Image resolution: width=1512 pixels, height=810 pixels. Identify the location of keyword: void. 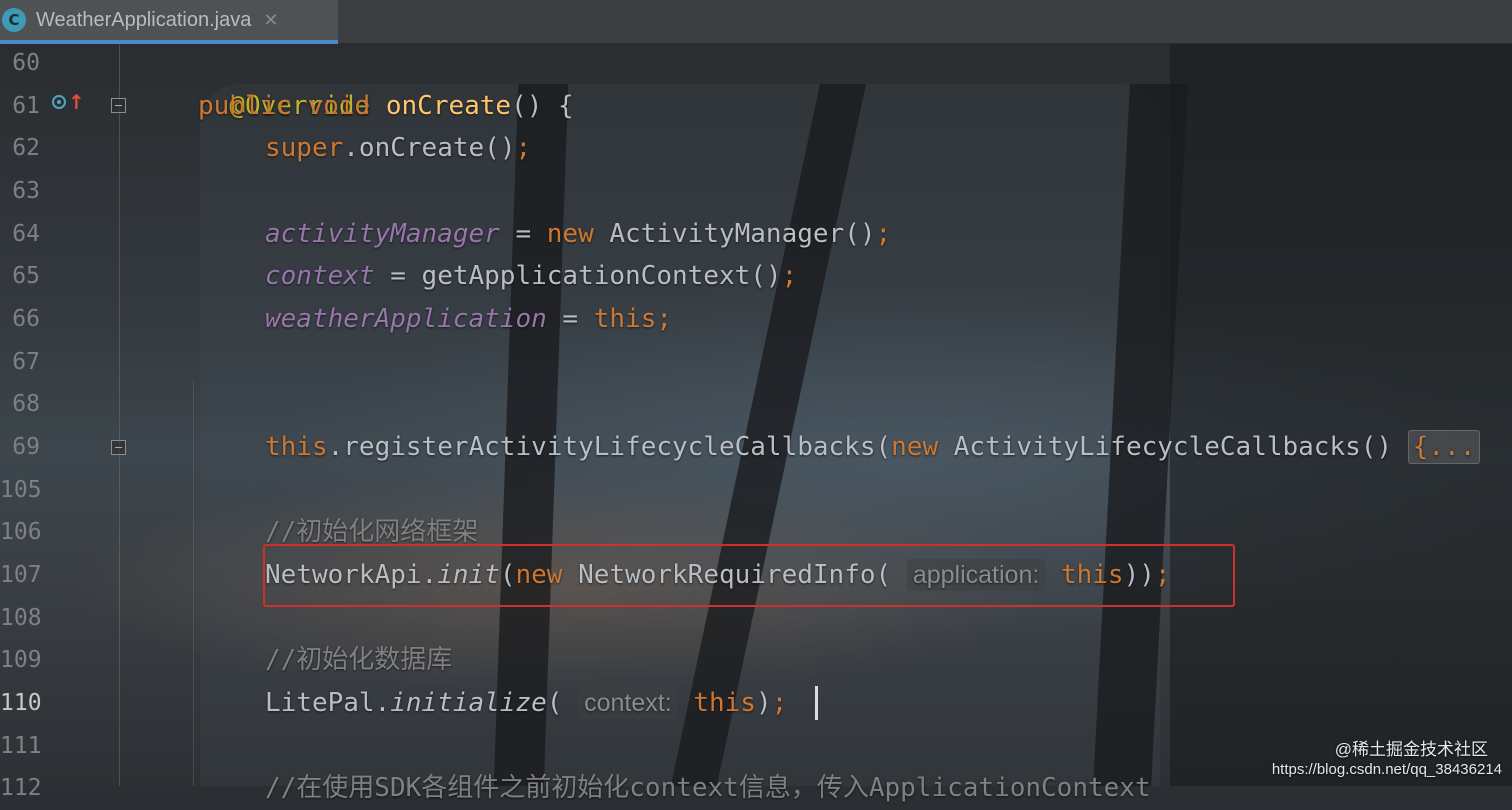
(339, 106).